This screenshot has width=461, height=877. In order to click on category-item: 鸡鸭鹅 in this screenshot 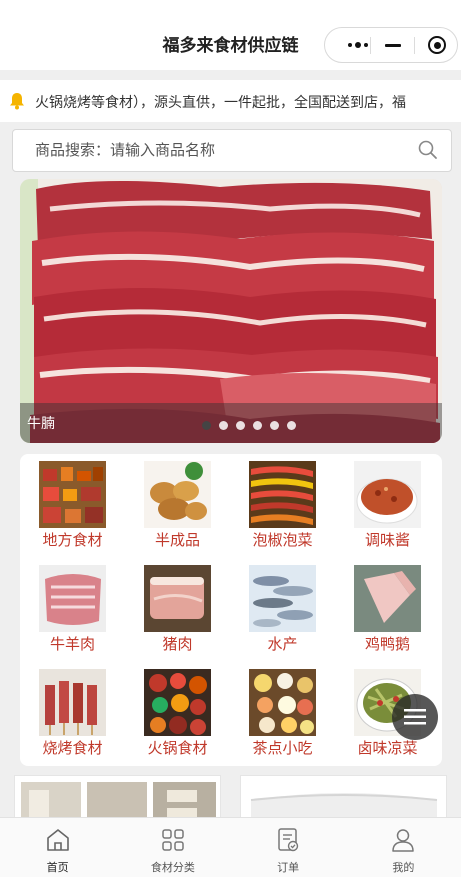, I will do `click(387, 610)`.